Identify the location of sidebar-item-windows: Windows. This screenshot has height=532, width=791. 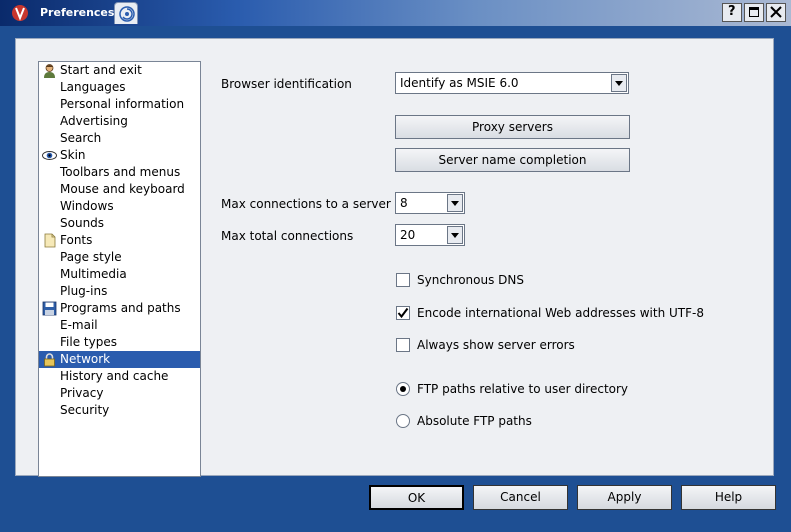
(119, 206).